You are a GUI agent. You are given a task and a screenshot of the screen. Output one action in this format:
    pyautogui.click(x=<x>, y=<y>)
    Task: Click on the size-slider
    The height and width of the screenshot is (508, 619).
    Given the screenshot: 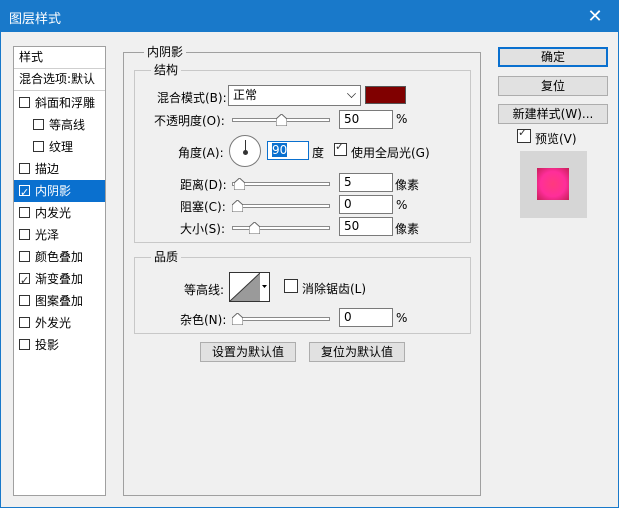 What is the action you would take?
    pyautogui.click(x=281, y=228)
    